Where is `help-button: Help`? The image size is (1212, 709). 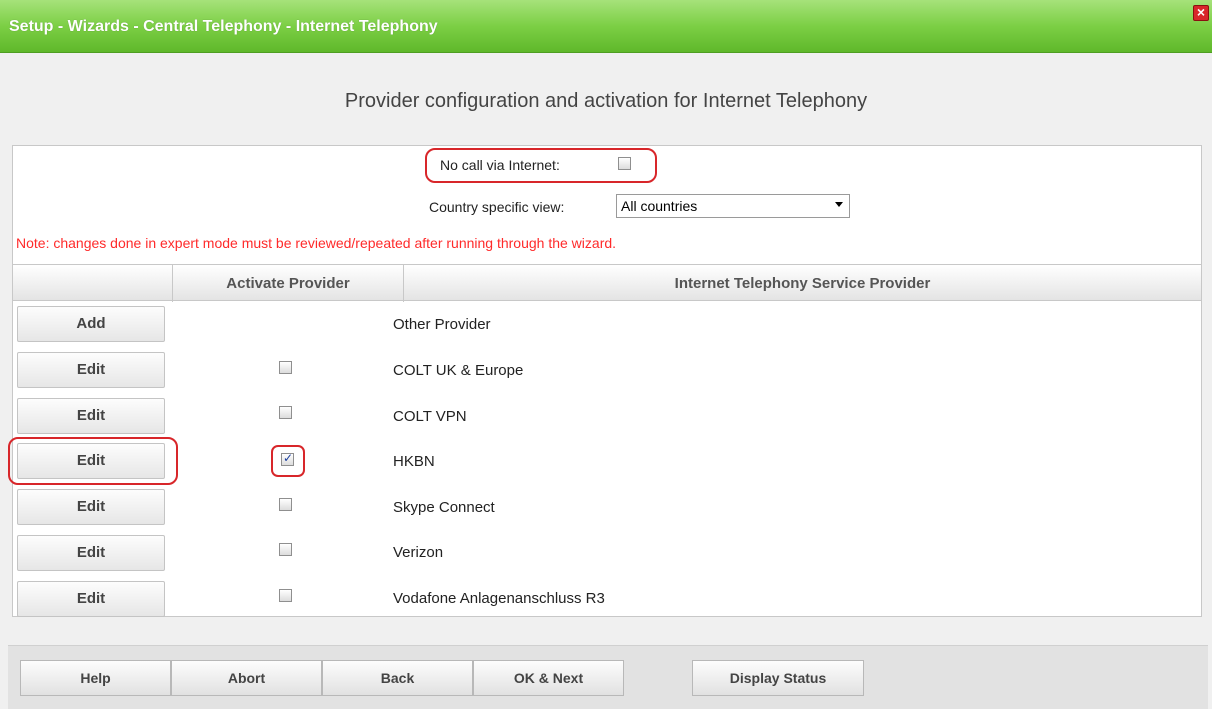
help-button: Help is located at coordinates (95, 678).